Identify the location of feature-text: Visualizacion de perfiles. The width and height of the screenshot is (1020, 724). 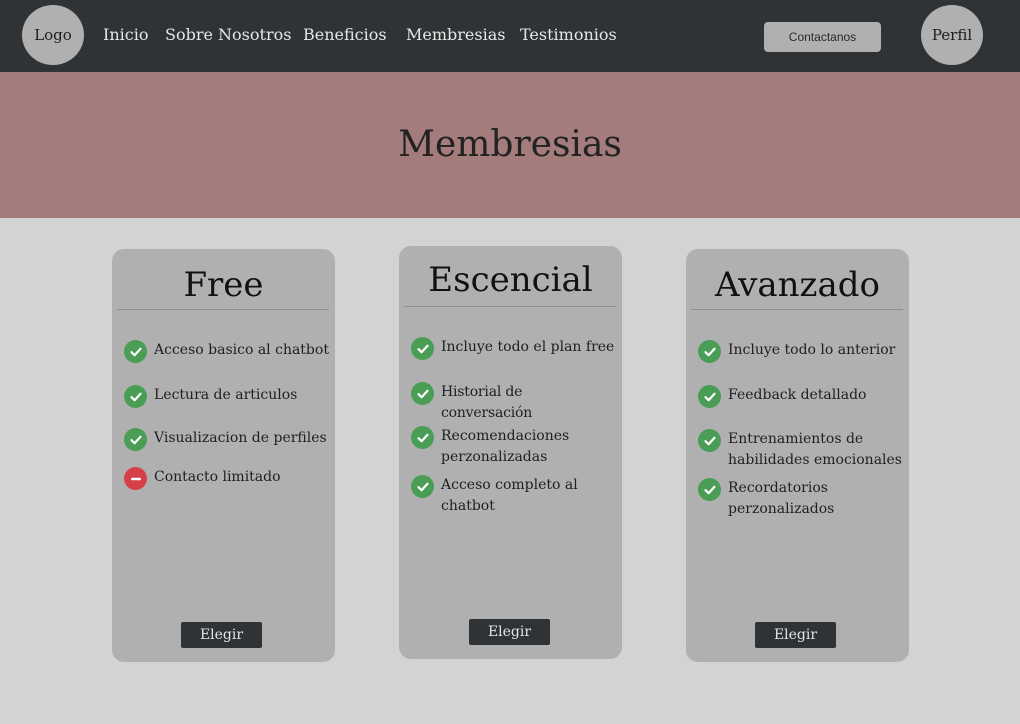
(240, 438).